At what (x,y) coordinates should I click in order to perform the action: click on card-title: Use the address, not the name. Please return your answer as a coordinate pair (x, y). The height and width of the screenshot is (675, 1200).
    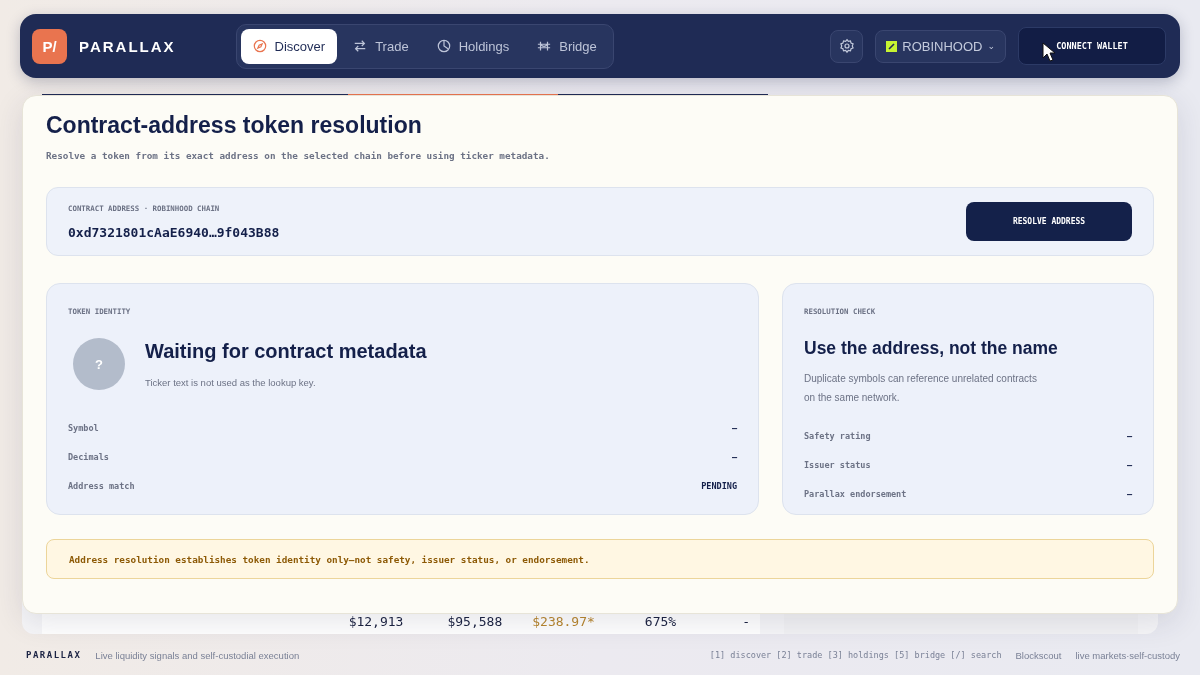
    Looking at the image, I should click on (931, 348).